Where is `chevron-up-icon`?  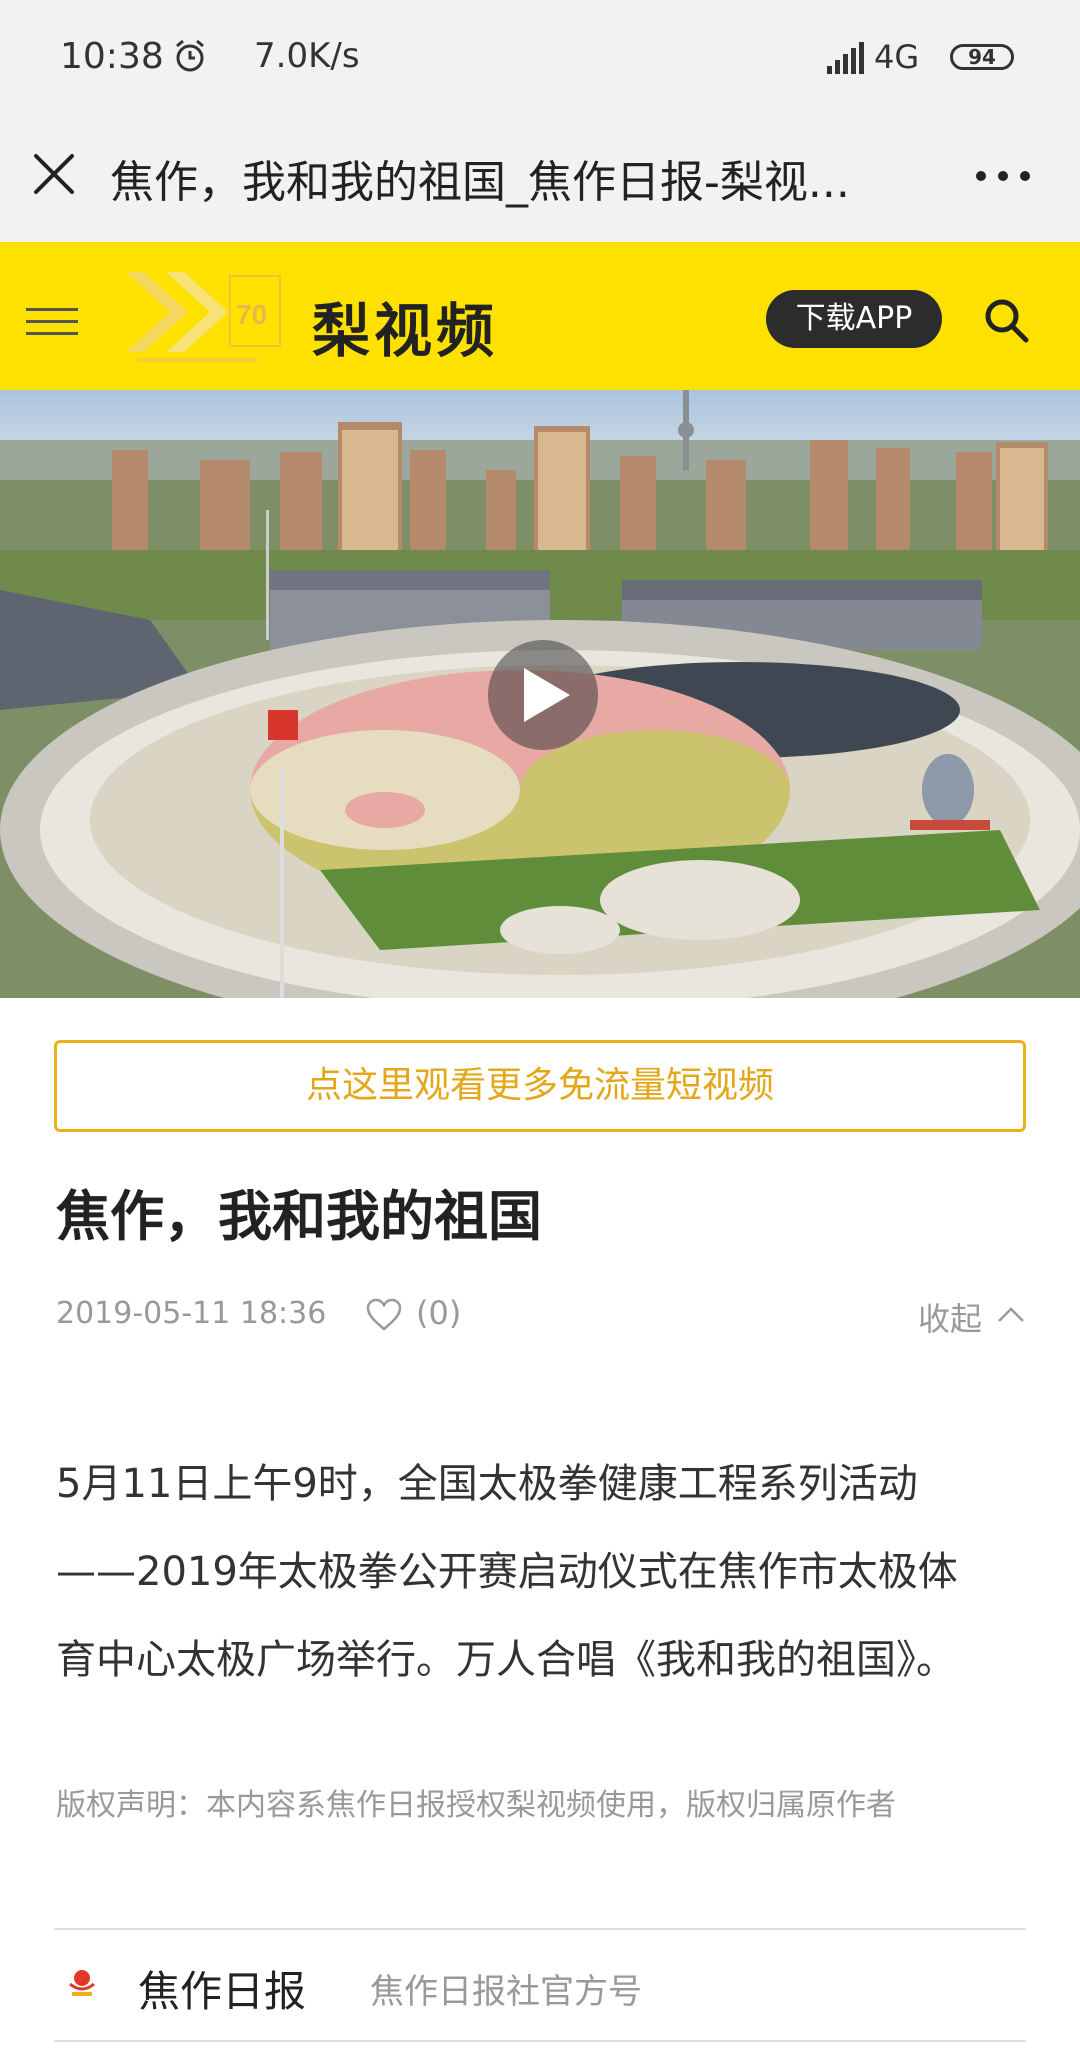 chevron-up-icon is located at coordinates (1011, 1314).